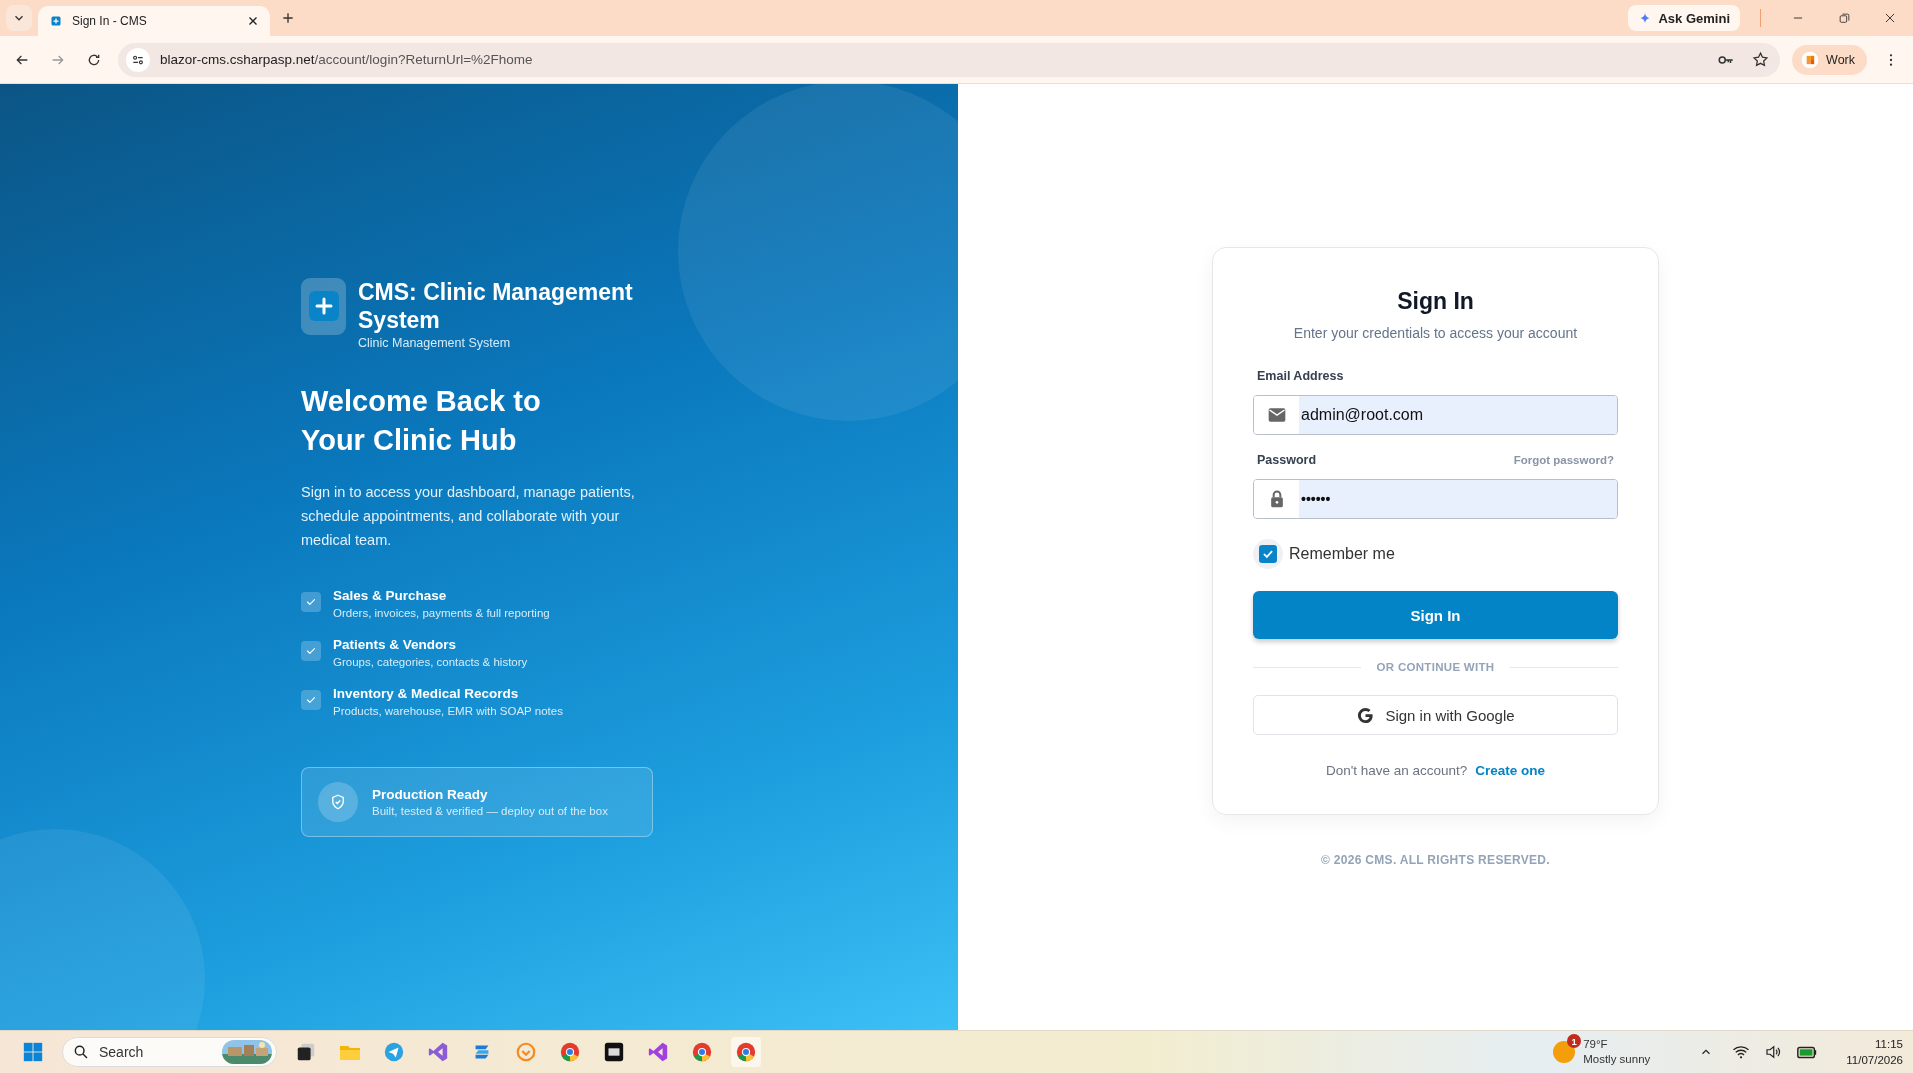 The image size is (1913, 1073). What do you see at coordinates (1435, 860) in the screenshot?
I see `copyright-text: © 2026 CMS. ALL RIGHTS RESERVED.` at bounding box center [1435, 860].